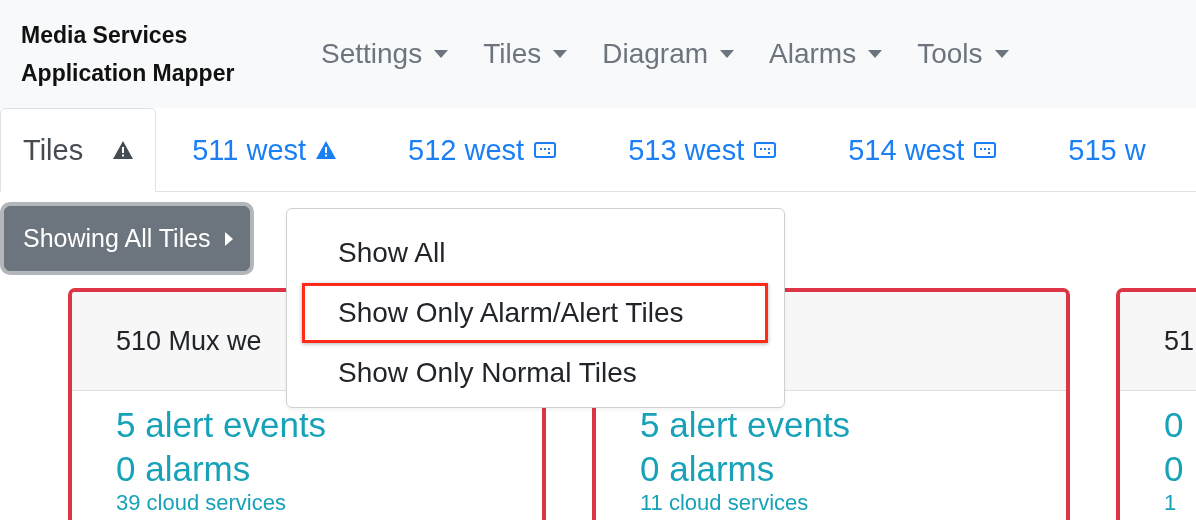 Image resolution: width=1196 pixels, height=520 pixels. I want to click on menu-link: Alarms, so click(826, 54).